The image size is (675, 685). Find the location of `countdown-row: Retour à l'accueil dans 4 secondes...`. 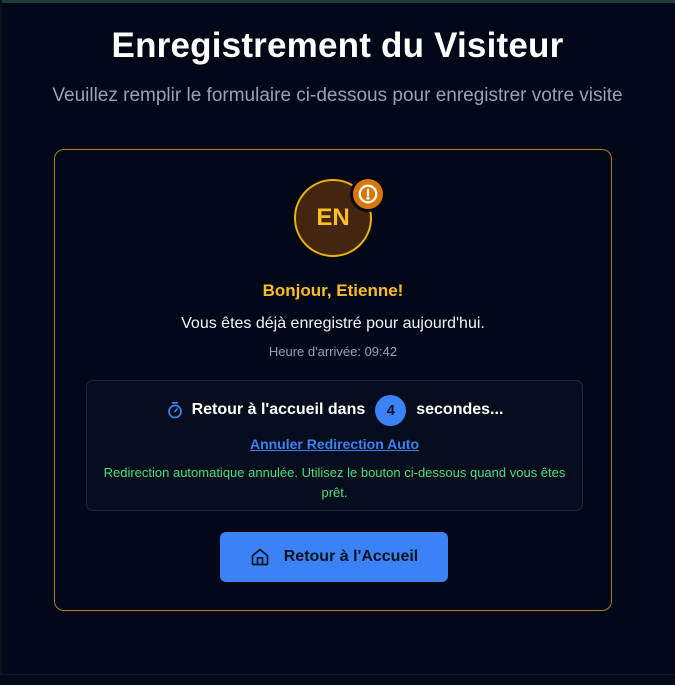

countdown-row: Retour à l'accueil dans 4 secondes... is located at coordinates (334, 410).